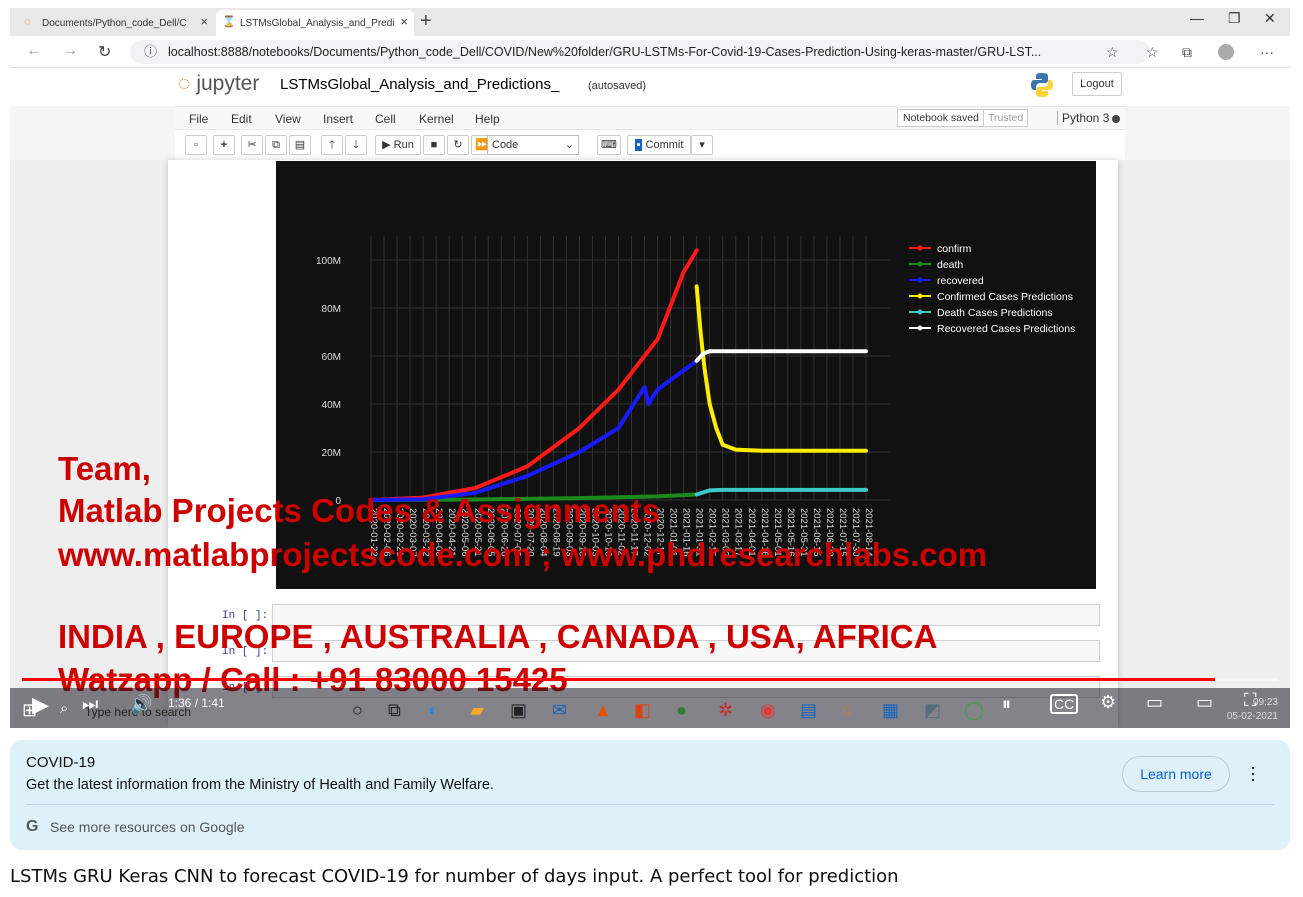 This screenshot has width=1303, height=897. Describe the element at coordinates (104, 52) in the screenshot. I see `refresh-icon: ↻` at that location.